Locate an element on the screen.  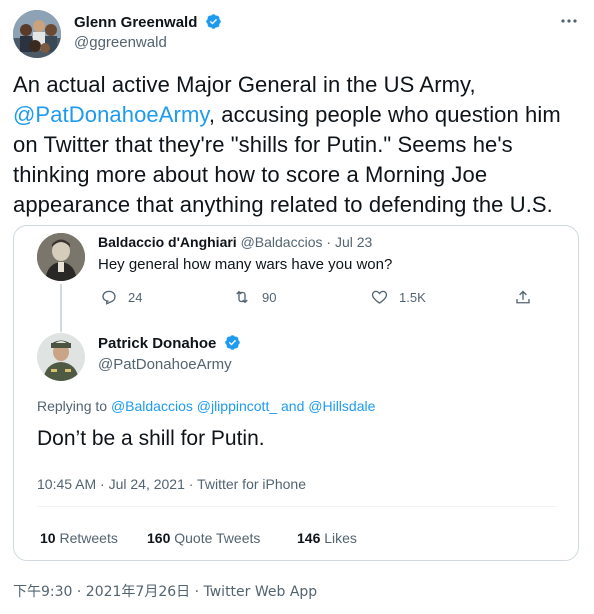
main-tweet-text: Don’t be a shill for Putin. is located at coordinates (151, 438).